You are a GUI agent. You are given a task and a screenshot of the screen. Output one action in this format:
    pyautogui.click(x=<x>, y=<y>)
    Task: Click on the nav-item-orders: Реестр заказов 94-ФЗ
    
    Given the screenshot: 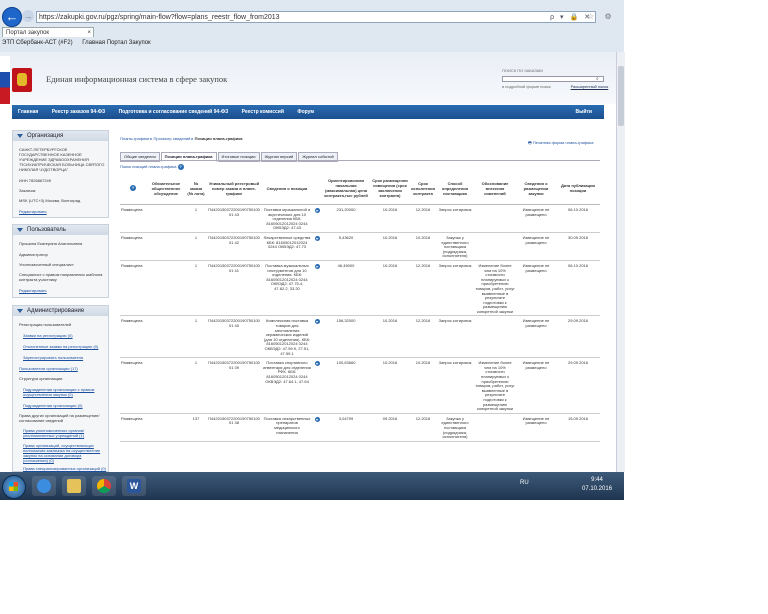 What is the action you would take?
    pyautogui.click(x=78, y=112)
    